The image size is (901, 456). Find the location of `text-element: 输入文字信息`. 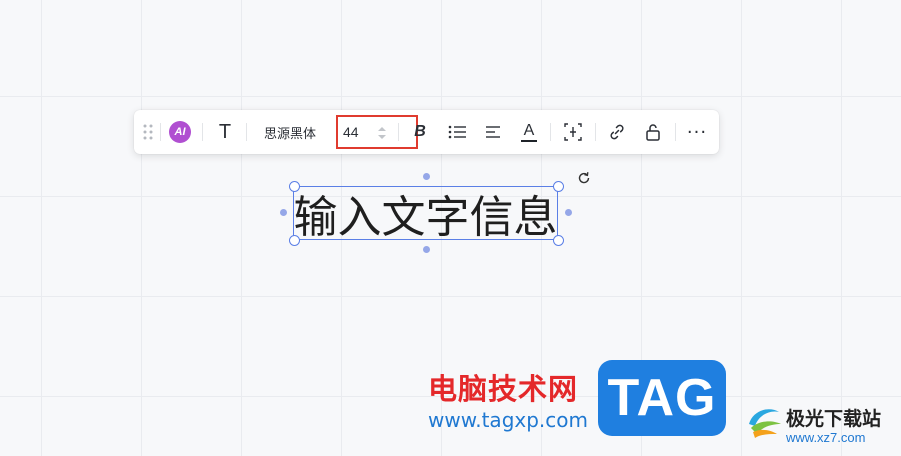

text-element: 输入文字信息 is located at coordinates (425, 214).